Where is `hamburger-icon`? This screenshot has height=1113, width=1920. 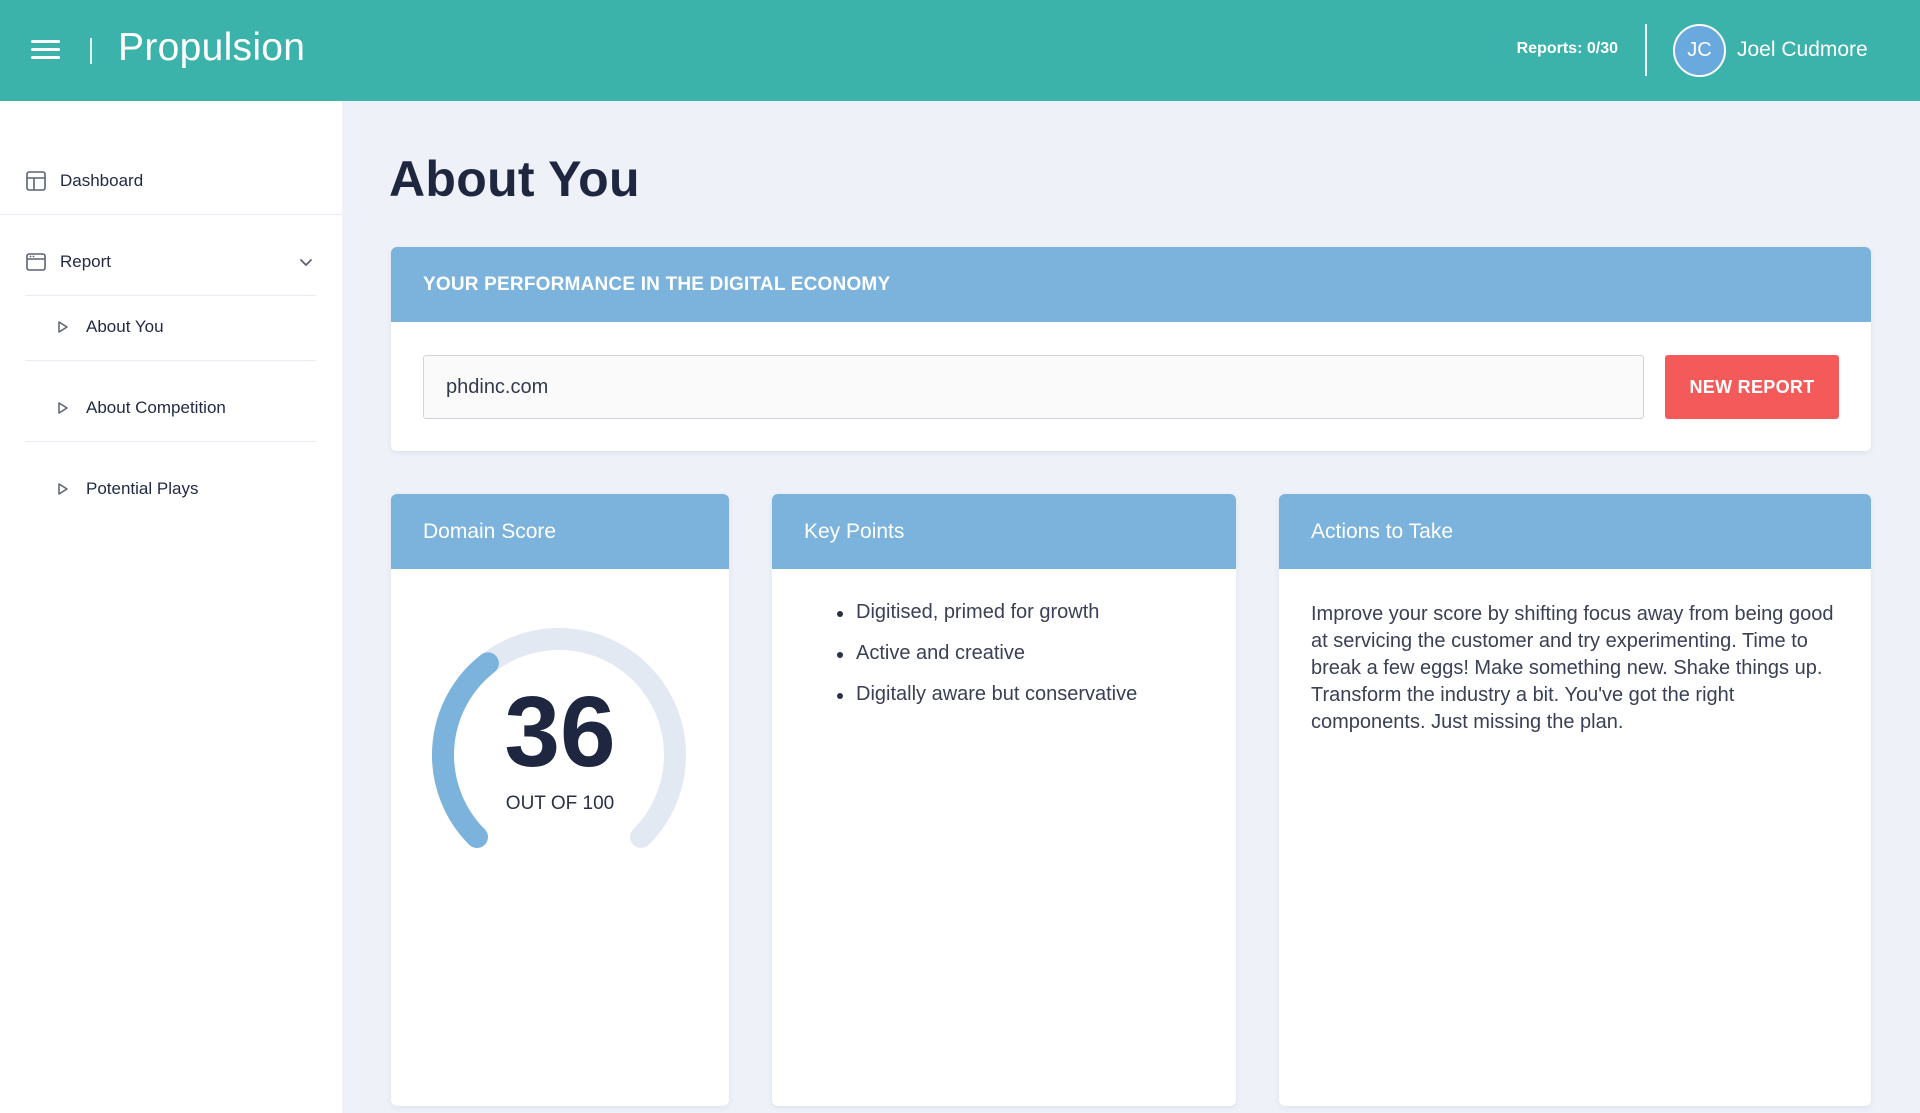
hamburger-icon is located at coordinates (45, 50).